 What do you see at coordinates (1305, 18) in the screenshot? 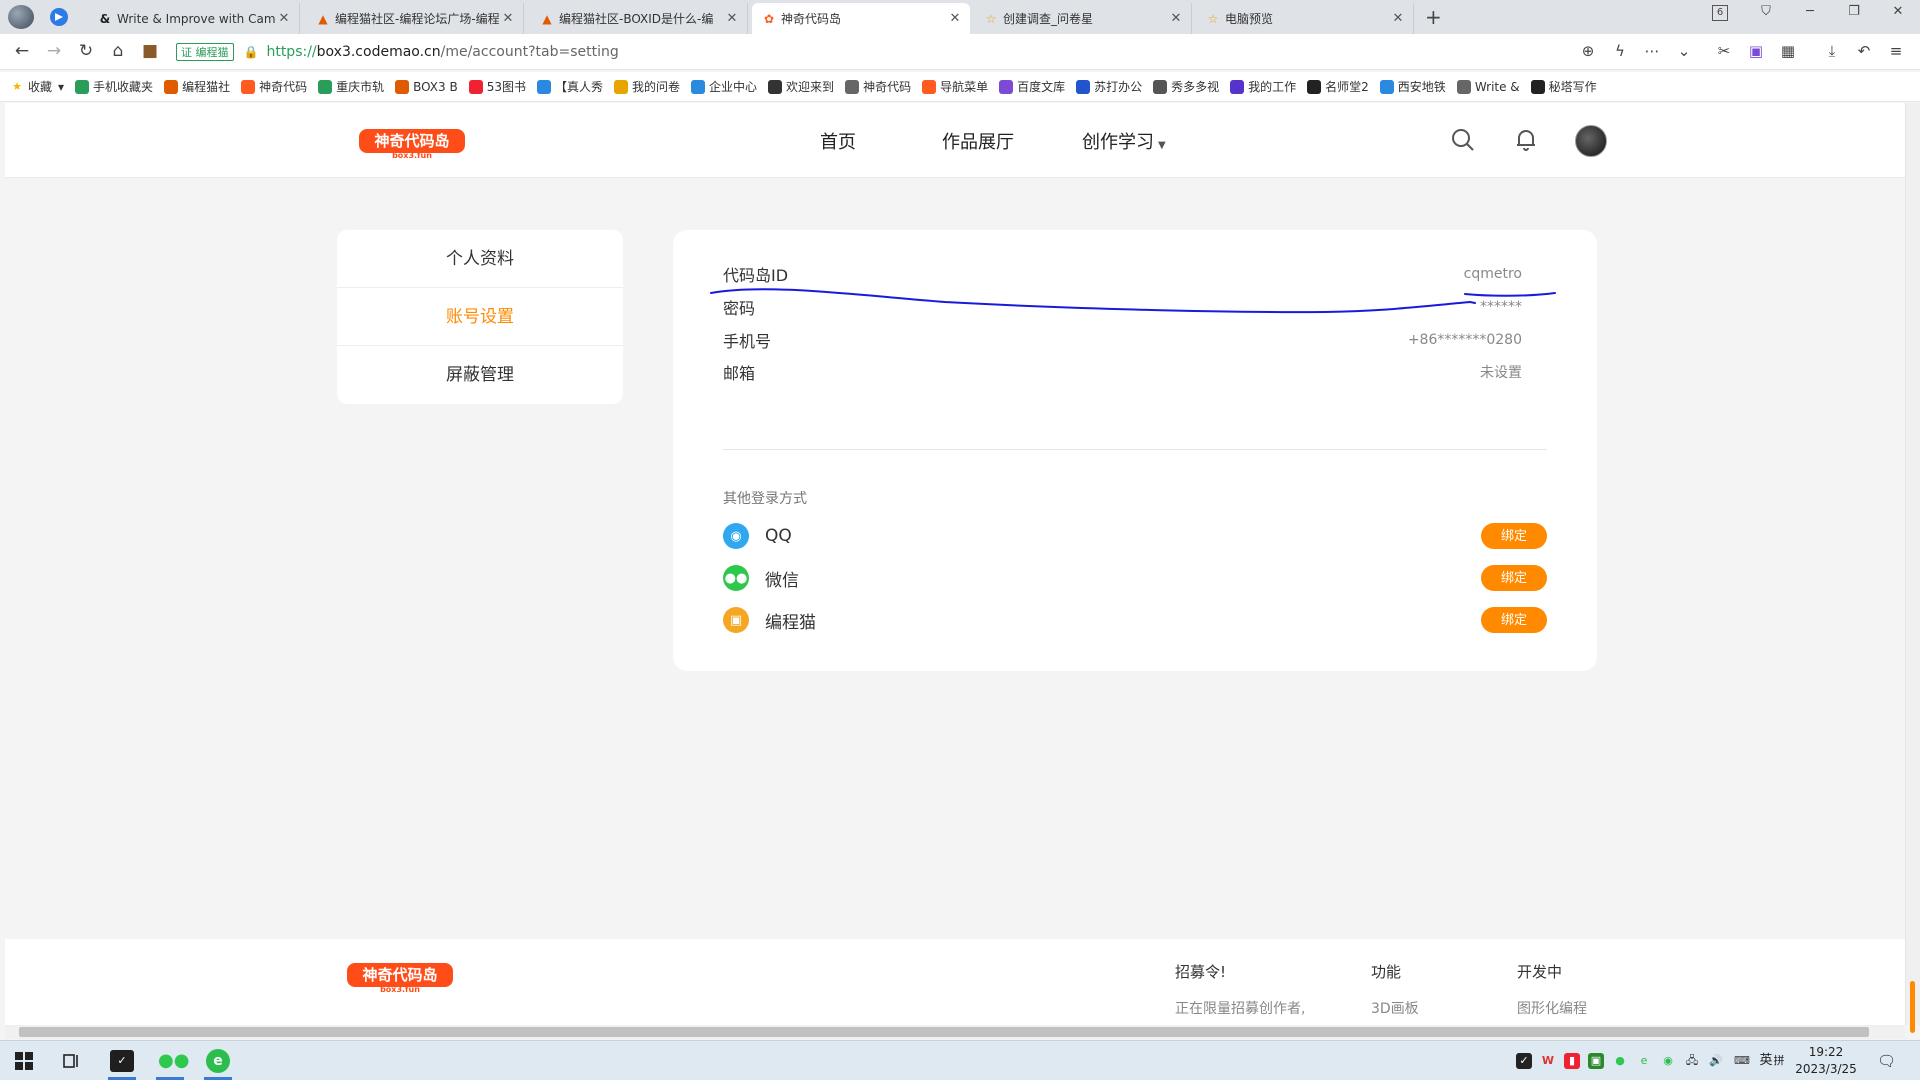
I see `tab-preview: ☆ 电脑预览 ✕` at bounding box center [1305, 18].